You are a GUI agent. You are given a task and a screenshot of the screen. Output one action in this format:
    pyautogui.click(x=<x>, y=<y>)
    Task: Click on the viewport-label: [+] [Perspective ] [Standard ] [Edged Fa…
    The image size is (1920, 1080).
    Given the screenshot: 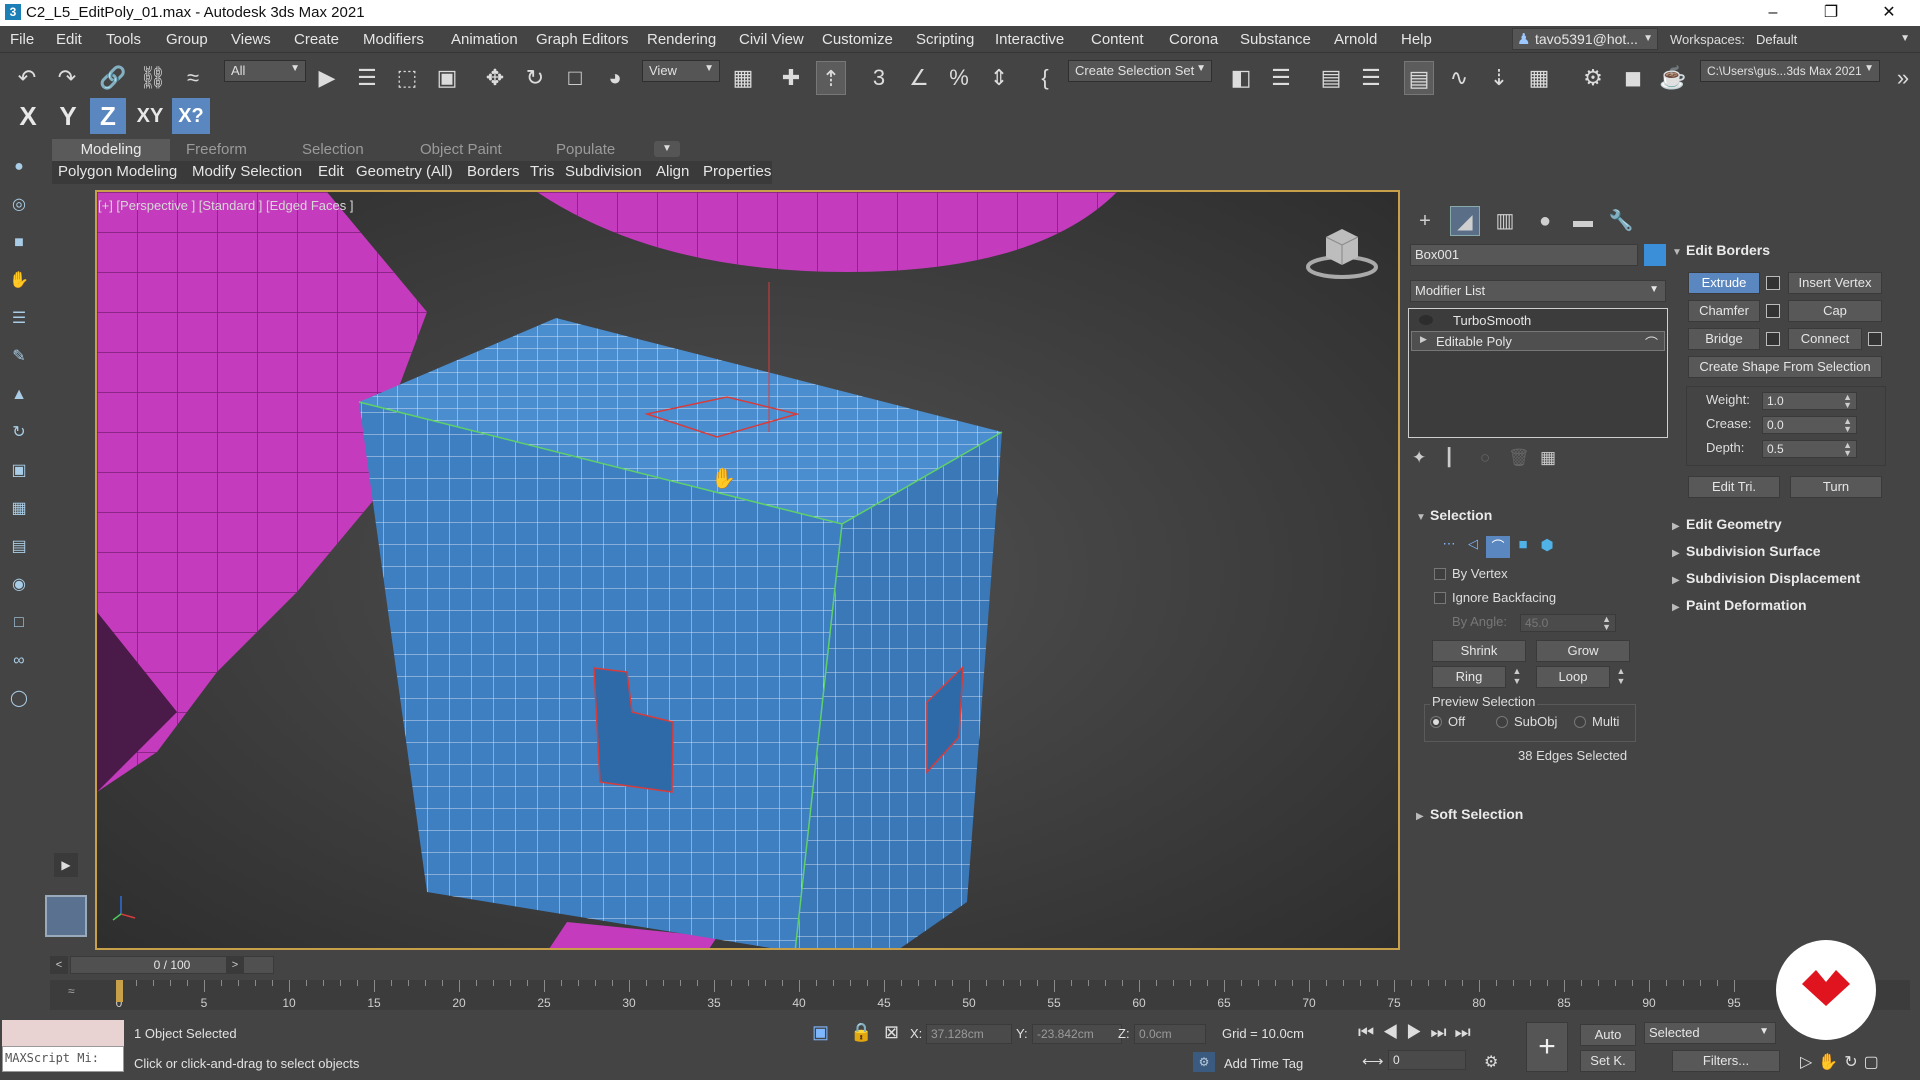 What is the action you would take?
    pyautogui.click(x=225, y=205)
    